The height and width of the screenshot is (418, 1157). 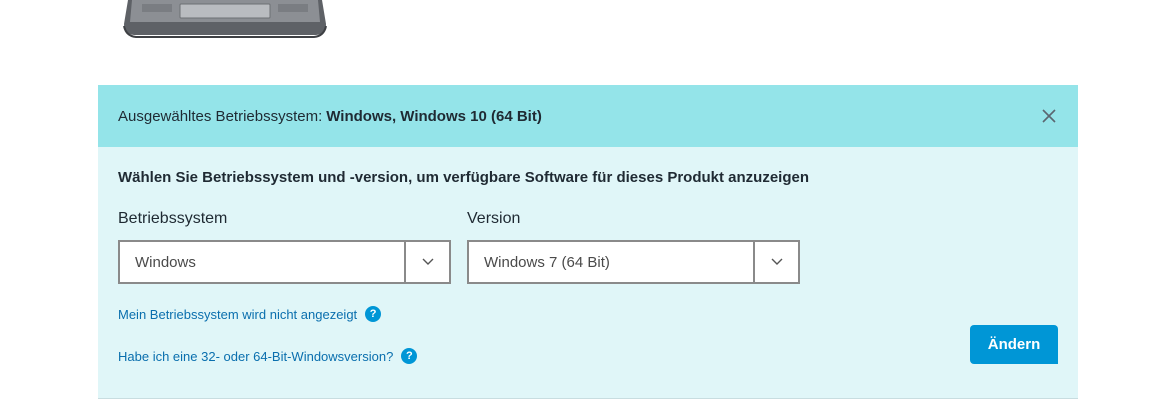 What do you see at coordinates (284, 262) in the screenshot?
I see `os-select: Windows` at bounding box center [284, 262].